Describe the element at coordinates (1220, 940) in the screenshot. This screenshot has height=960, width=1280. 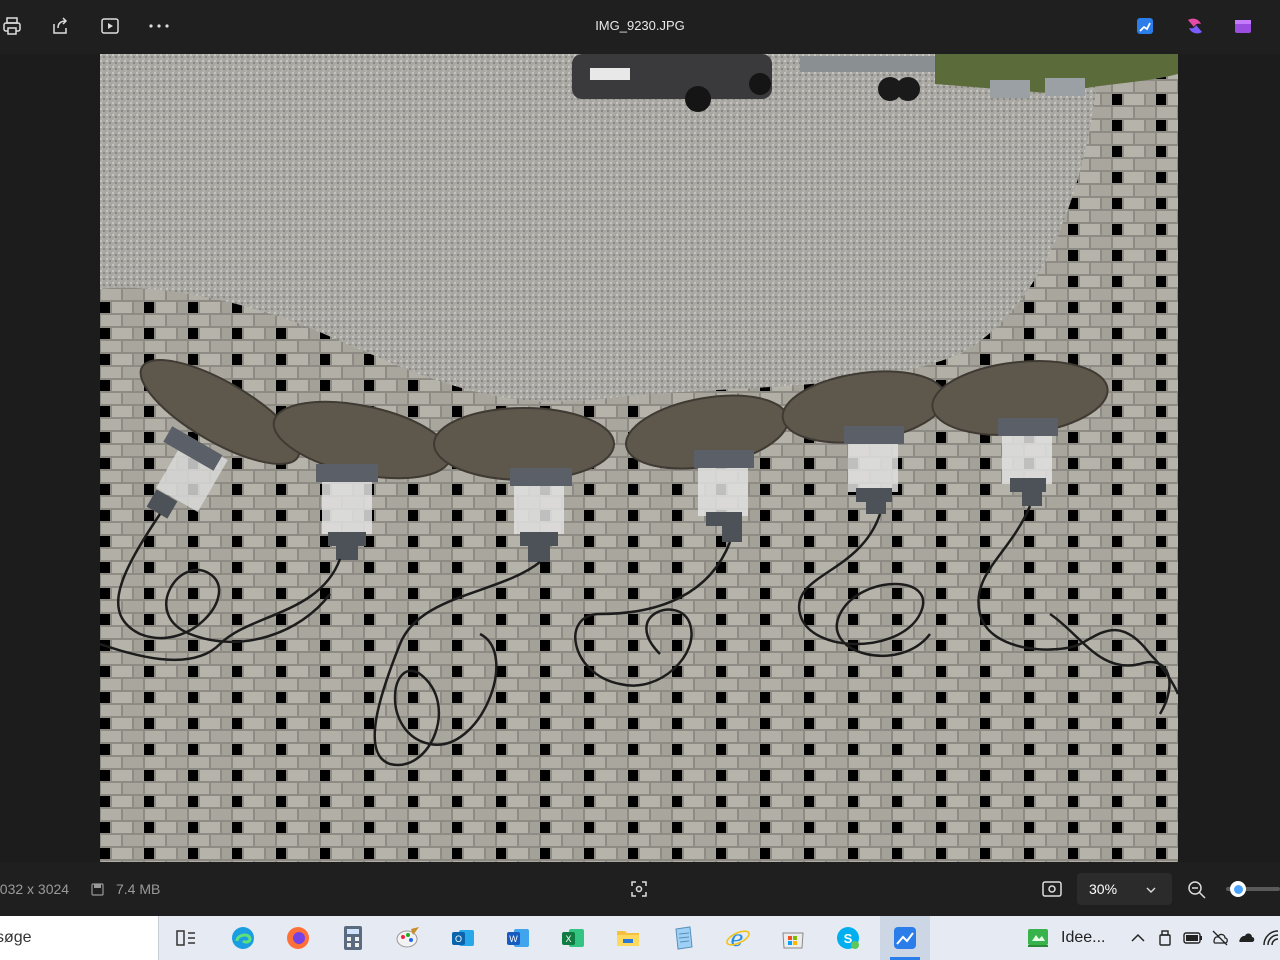
I see `cloud-offline-icon` at that location.